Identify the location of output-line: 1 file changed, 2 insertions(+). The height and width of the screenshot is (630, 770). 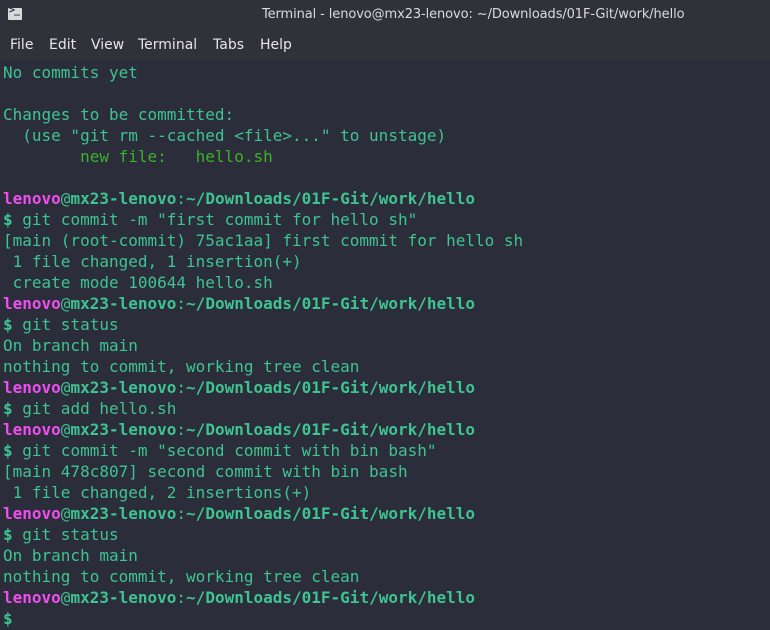
(157, 492).